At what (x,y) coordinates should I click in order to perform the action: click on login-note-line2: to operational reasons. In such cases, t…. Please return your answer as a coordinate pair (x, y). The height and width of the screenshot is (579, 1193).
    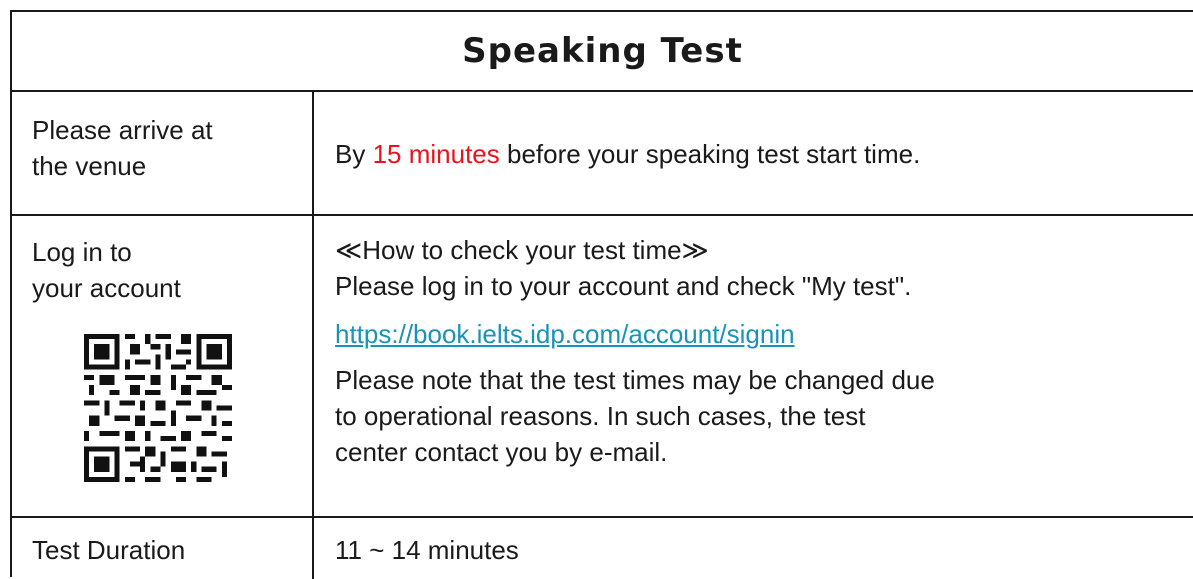
    Looking at the image, I should click on (600, 416).